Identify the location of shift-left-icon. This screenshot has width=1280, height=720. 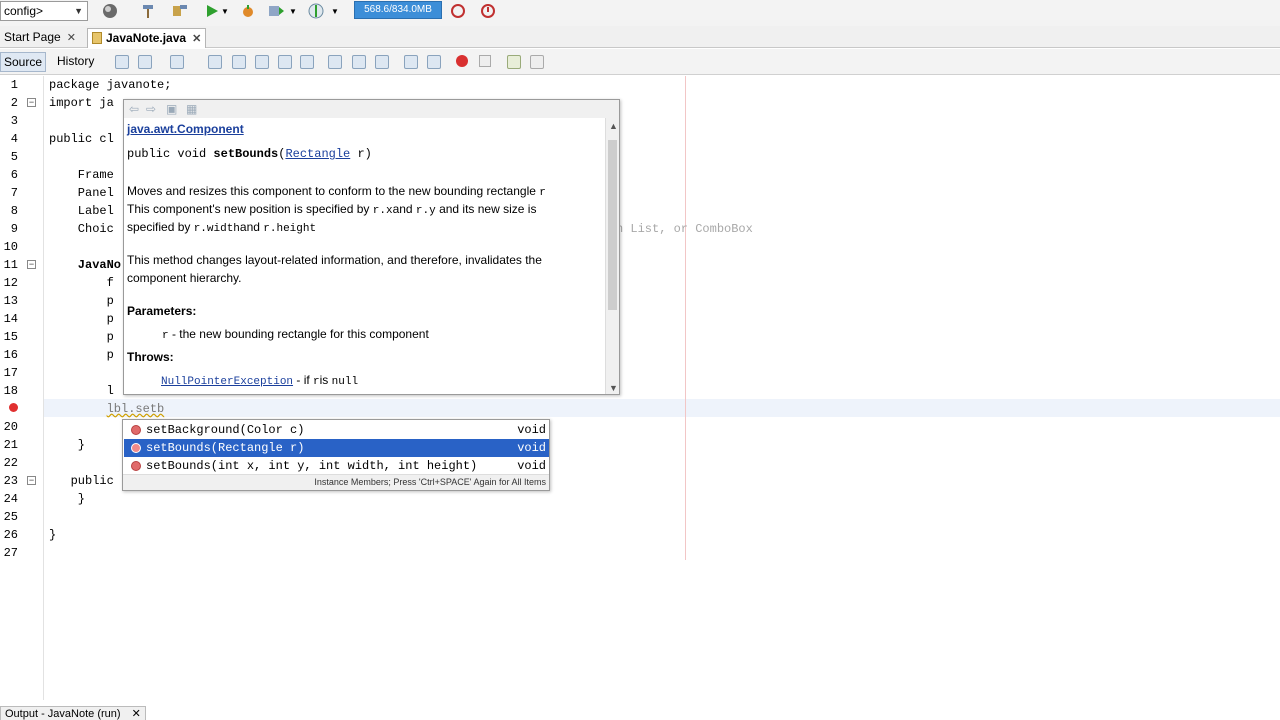
(411, 62).